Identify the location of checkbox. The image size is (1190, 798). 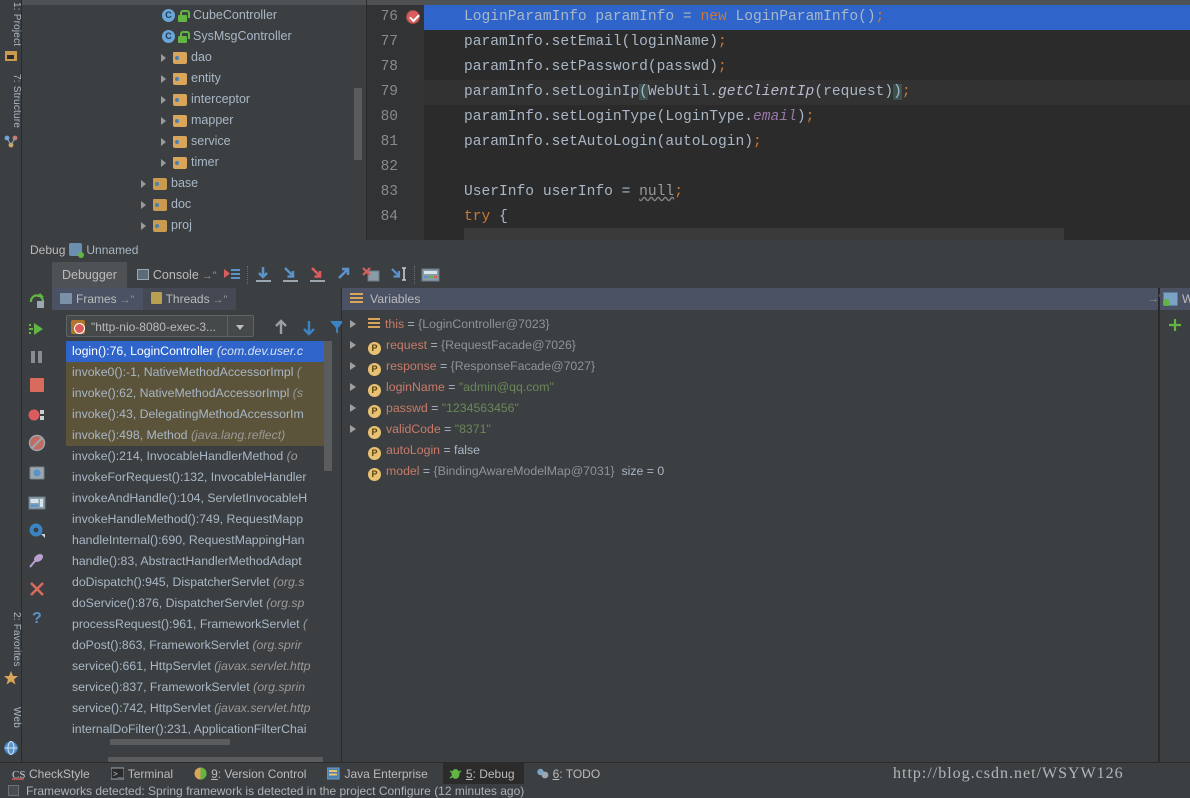
(13, 790).